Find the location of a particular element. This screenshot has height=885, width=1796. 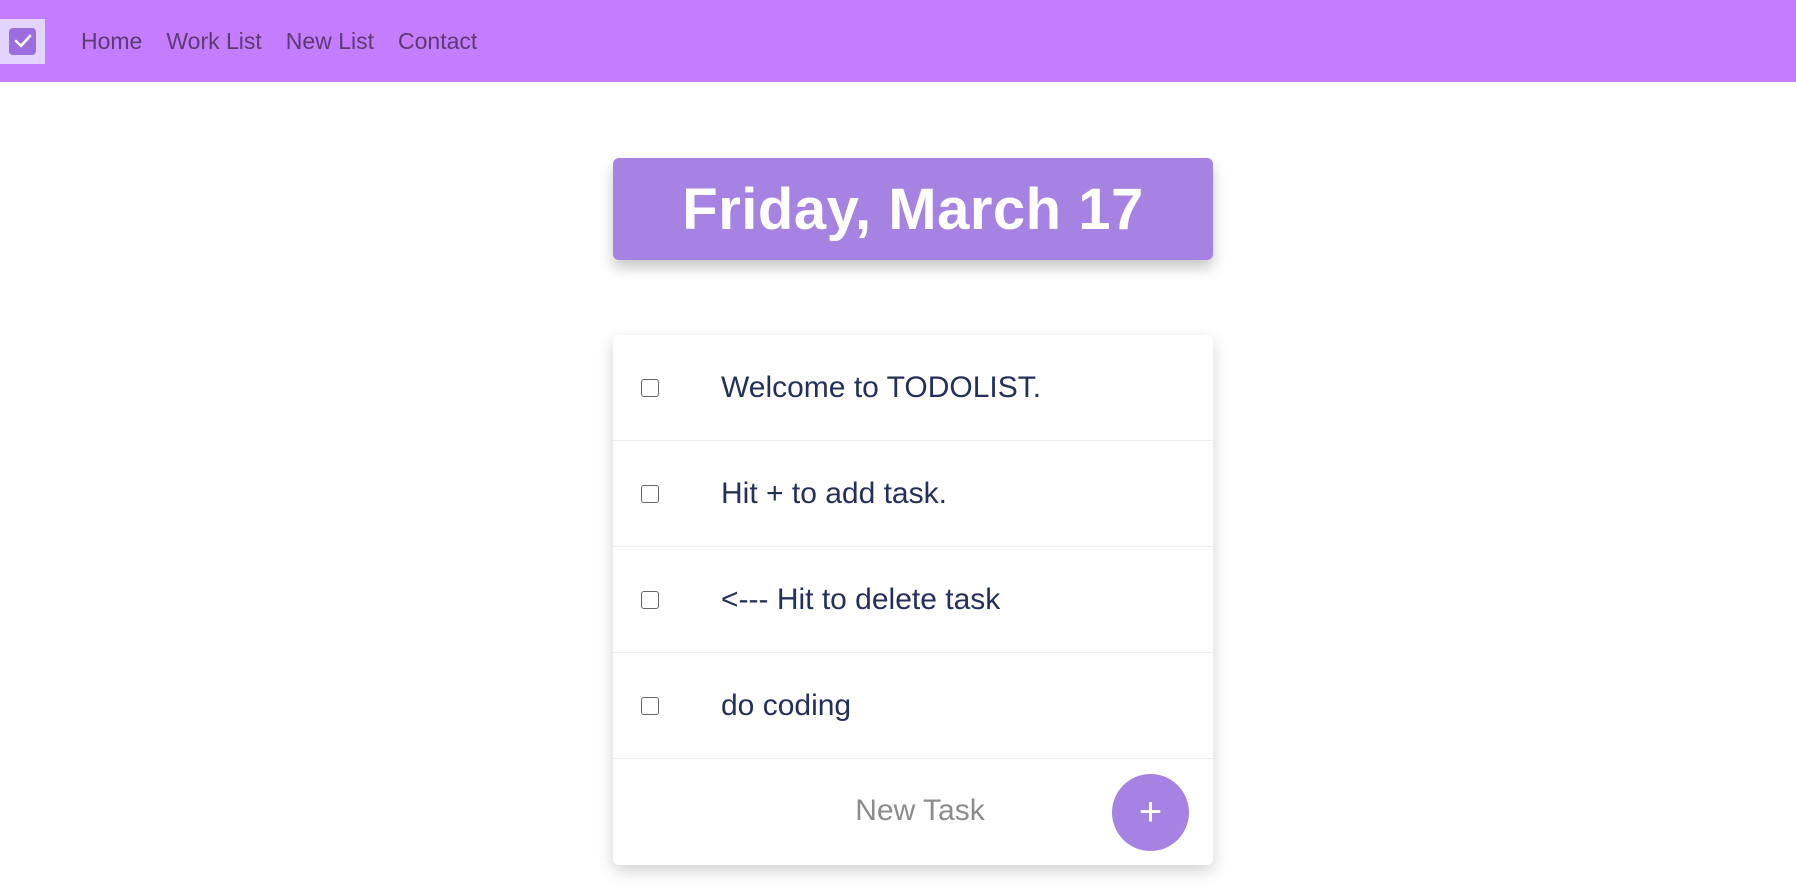

nav-link-new-list: New List is located at coordinates (330, 41).